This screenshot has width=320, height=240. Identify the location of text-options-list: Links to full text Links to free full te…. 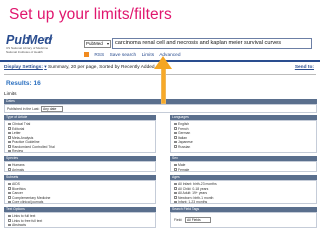
(80, 220).